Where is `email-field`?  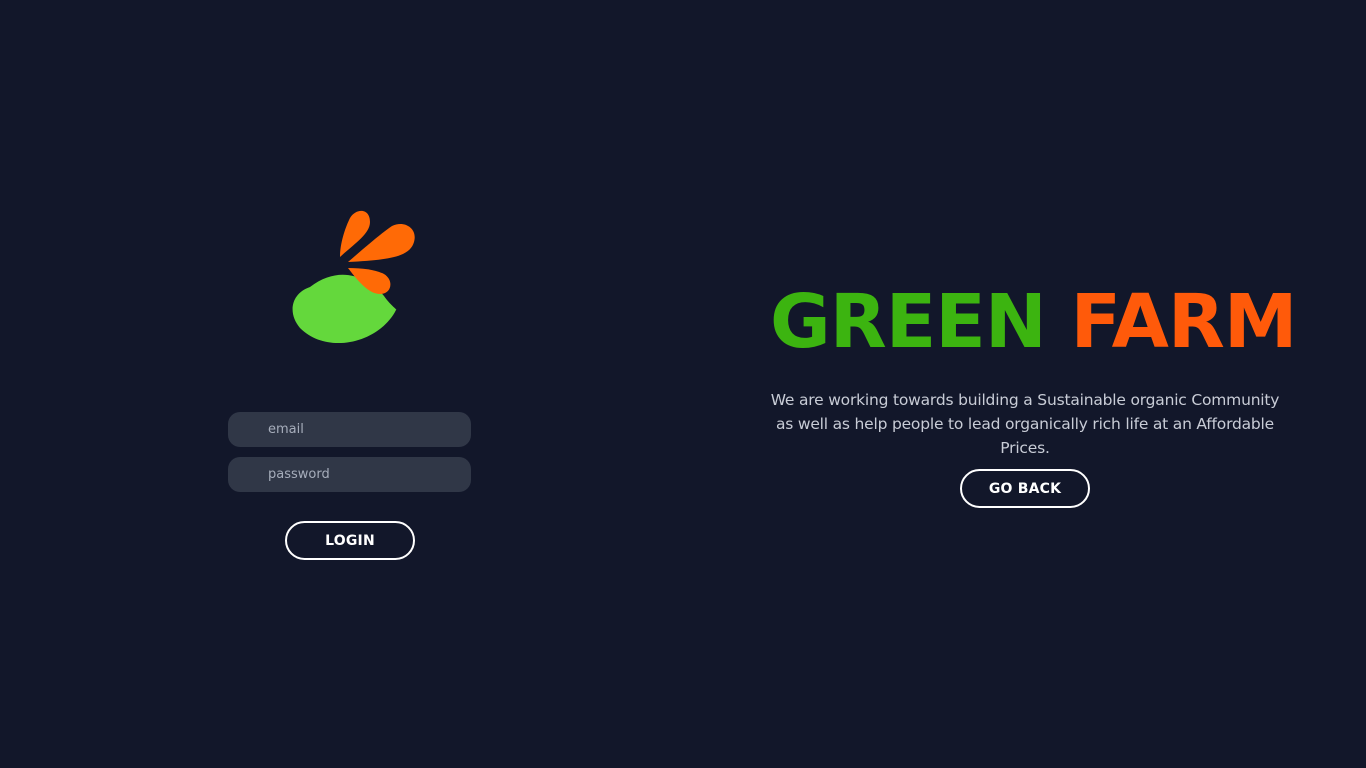
email-field is located at coordinates (349, 429).